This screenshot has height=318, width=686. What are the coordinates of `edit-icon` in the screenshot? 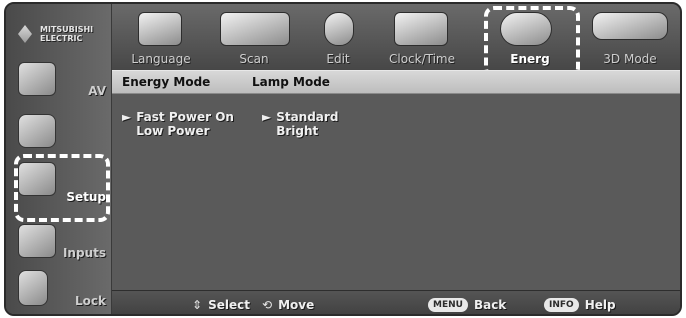 It's located at (339, 29).